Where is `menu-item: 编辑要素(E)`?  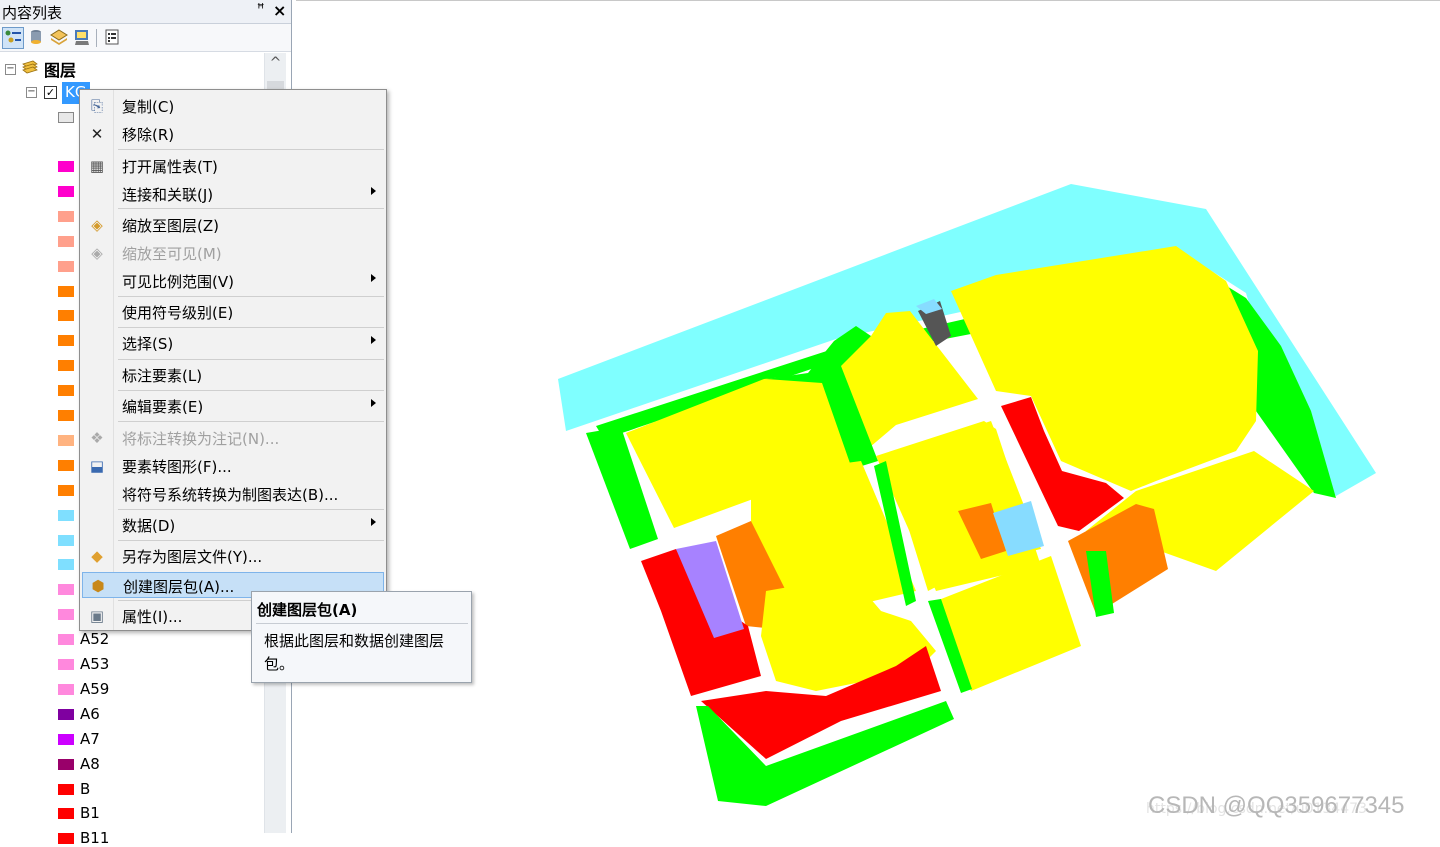 menu-item: 编辑要素(E) is located at coordinates (233, 406).